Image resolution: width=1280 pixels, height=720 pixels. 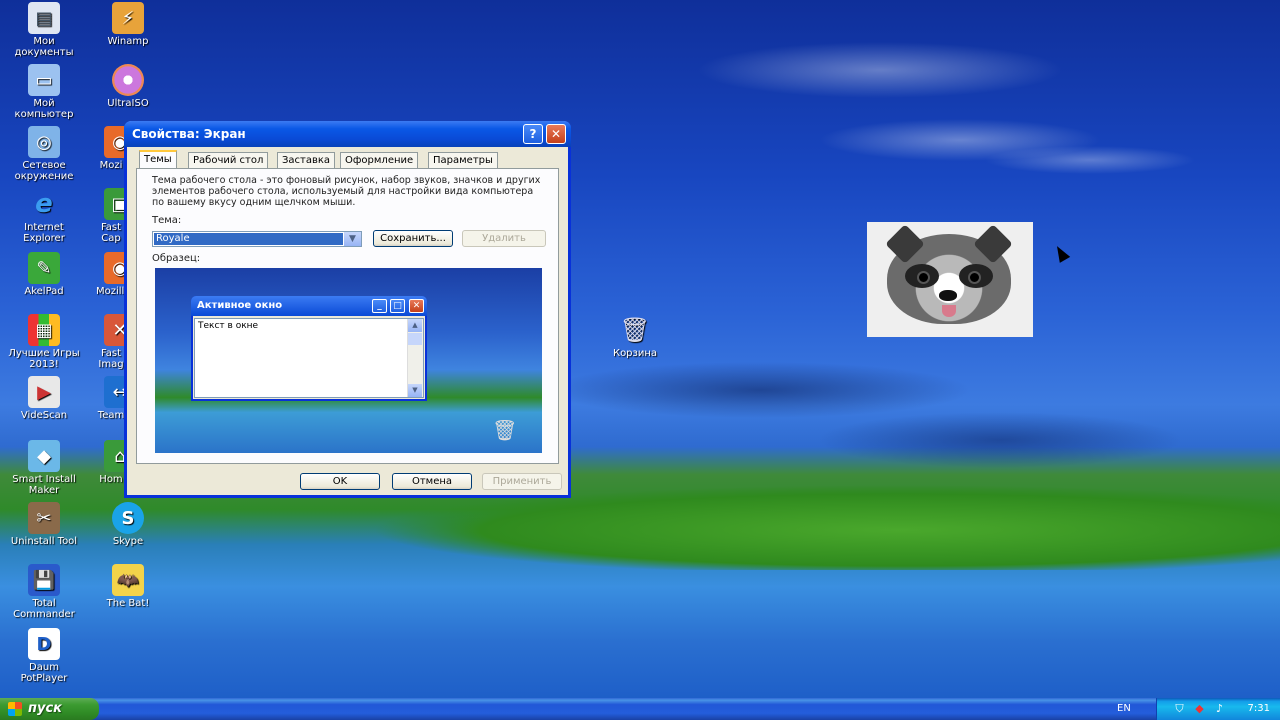 What do you see at coordinates (128, 103) in the screenshot?
I see `icon-label: UltraISO` at bounding box center [128, 103].